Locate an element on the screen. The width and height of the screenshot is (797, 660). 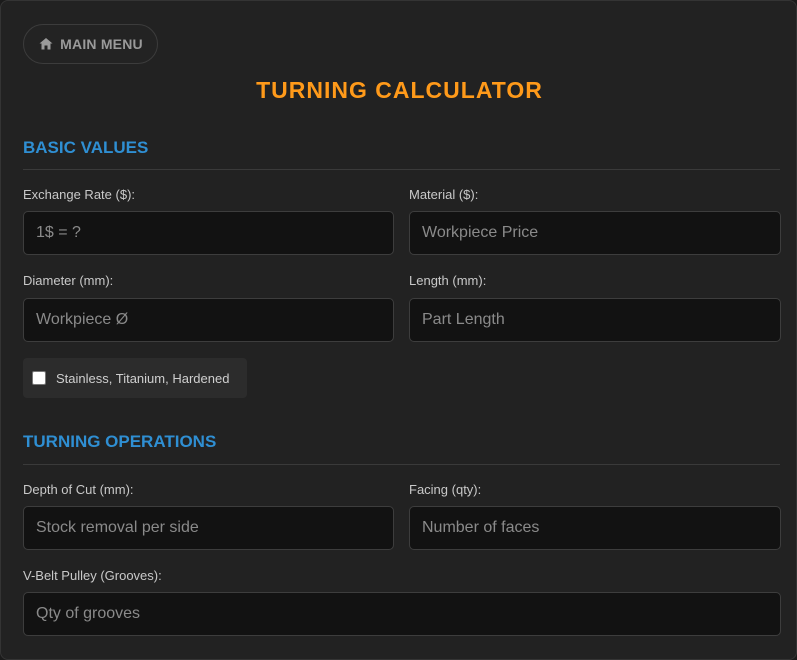
facing-label: Facing (qty): is located at coordinates (445, 489).